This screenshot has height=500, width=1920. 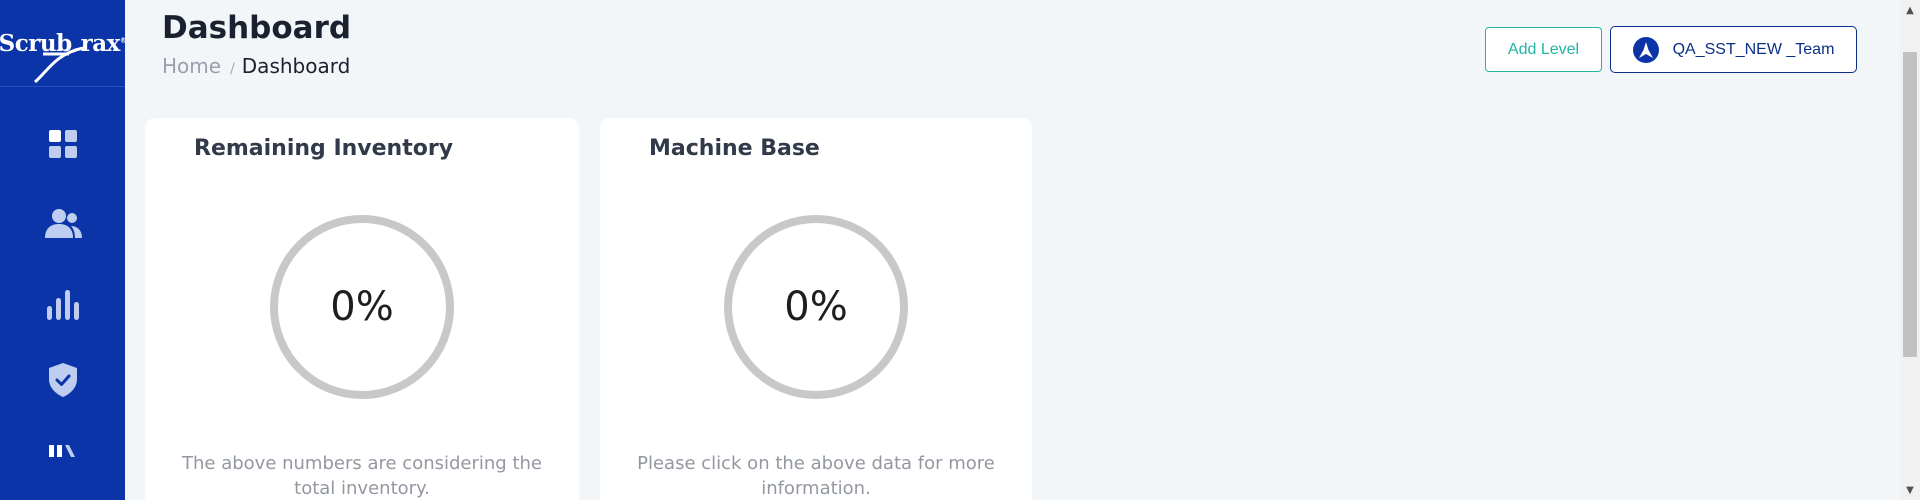 What do you see at coordinates (296, 66) in the screenshot?
I see `breadcrumb-current: Dashboard` at bounding box center [296, 66].